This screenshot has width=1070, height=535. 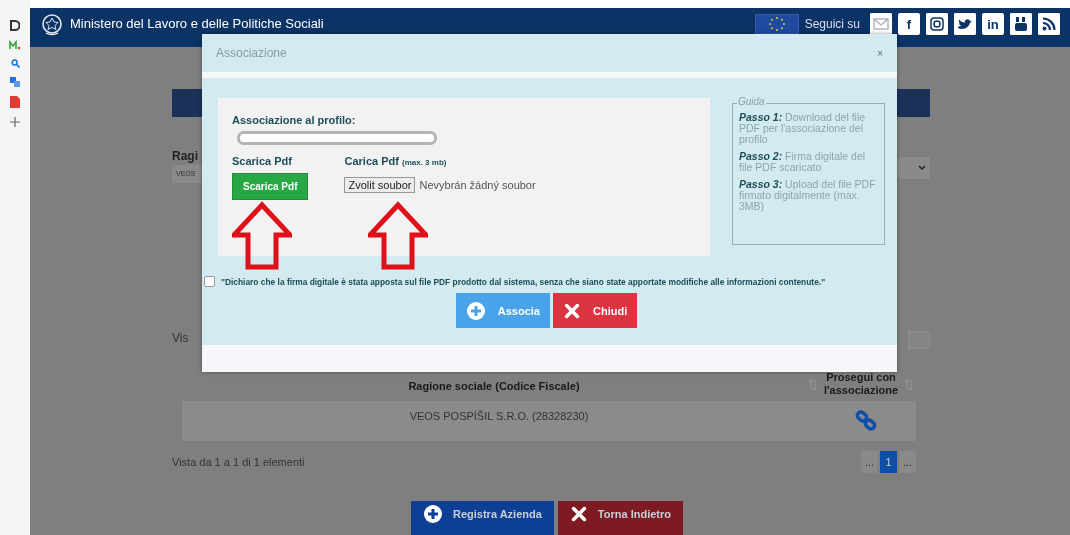 I want to click on mail-icon, so click(x=881, y=24).